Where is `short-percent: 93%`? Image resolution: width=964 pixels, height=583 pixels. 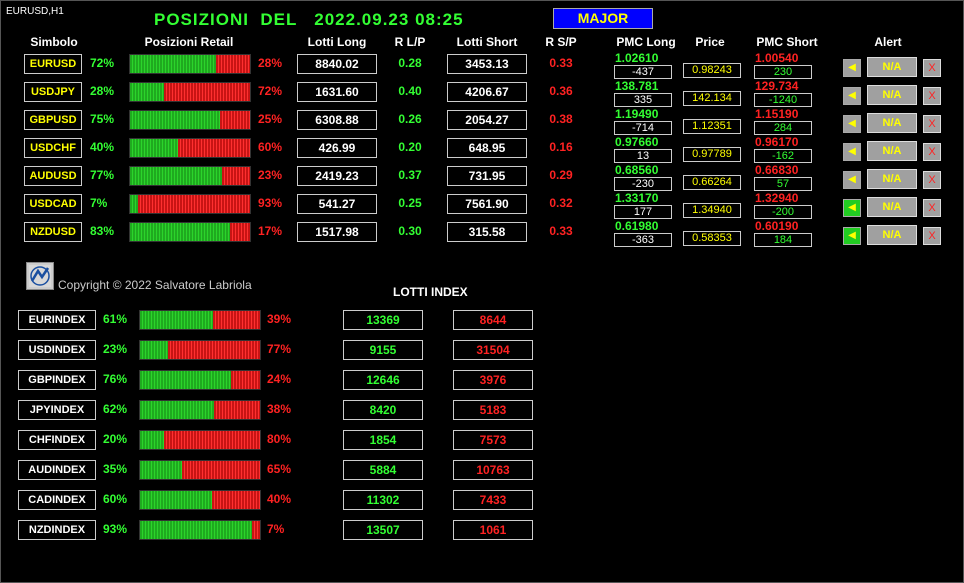
short-percent: 93% is located at coordinates (270, 203).